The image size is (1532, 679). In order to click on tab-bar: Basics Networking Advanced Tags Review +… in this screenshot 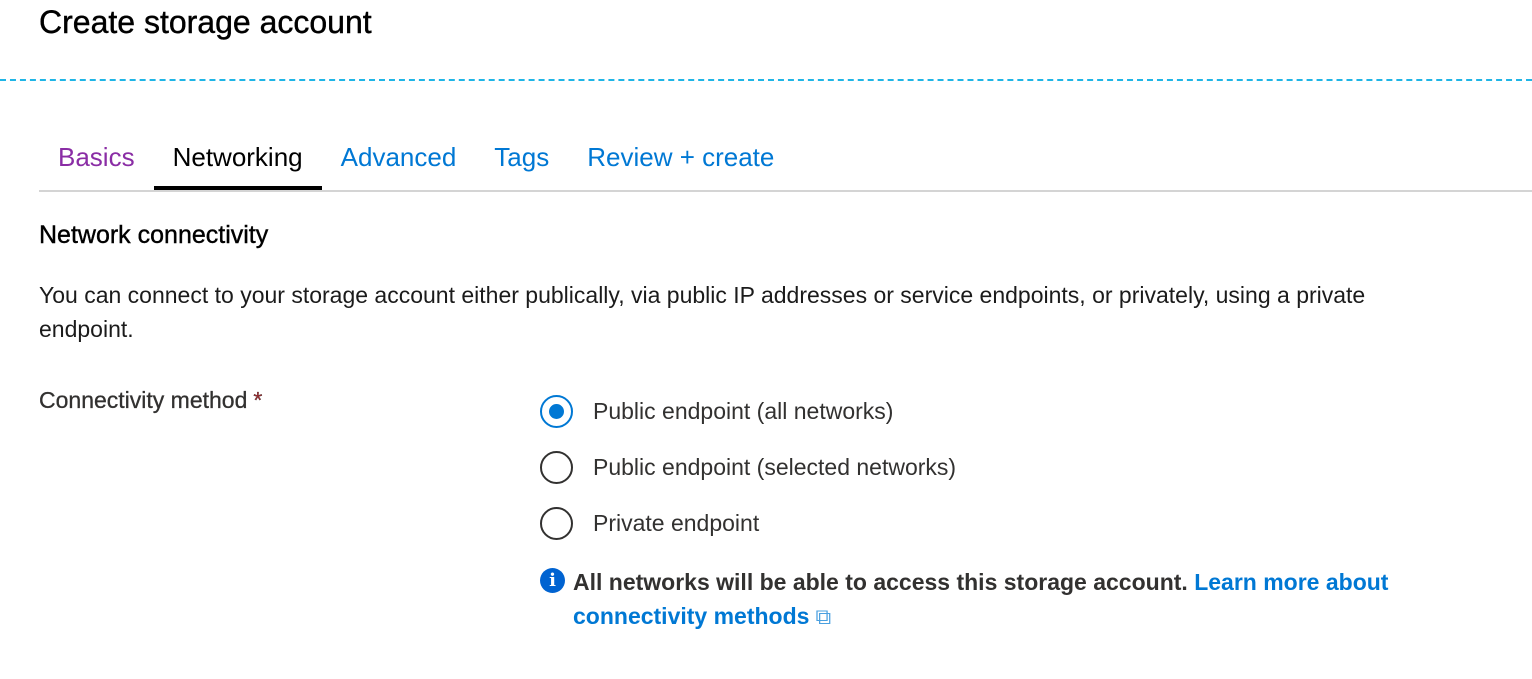, I will do `click(785, 164)`.